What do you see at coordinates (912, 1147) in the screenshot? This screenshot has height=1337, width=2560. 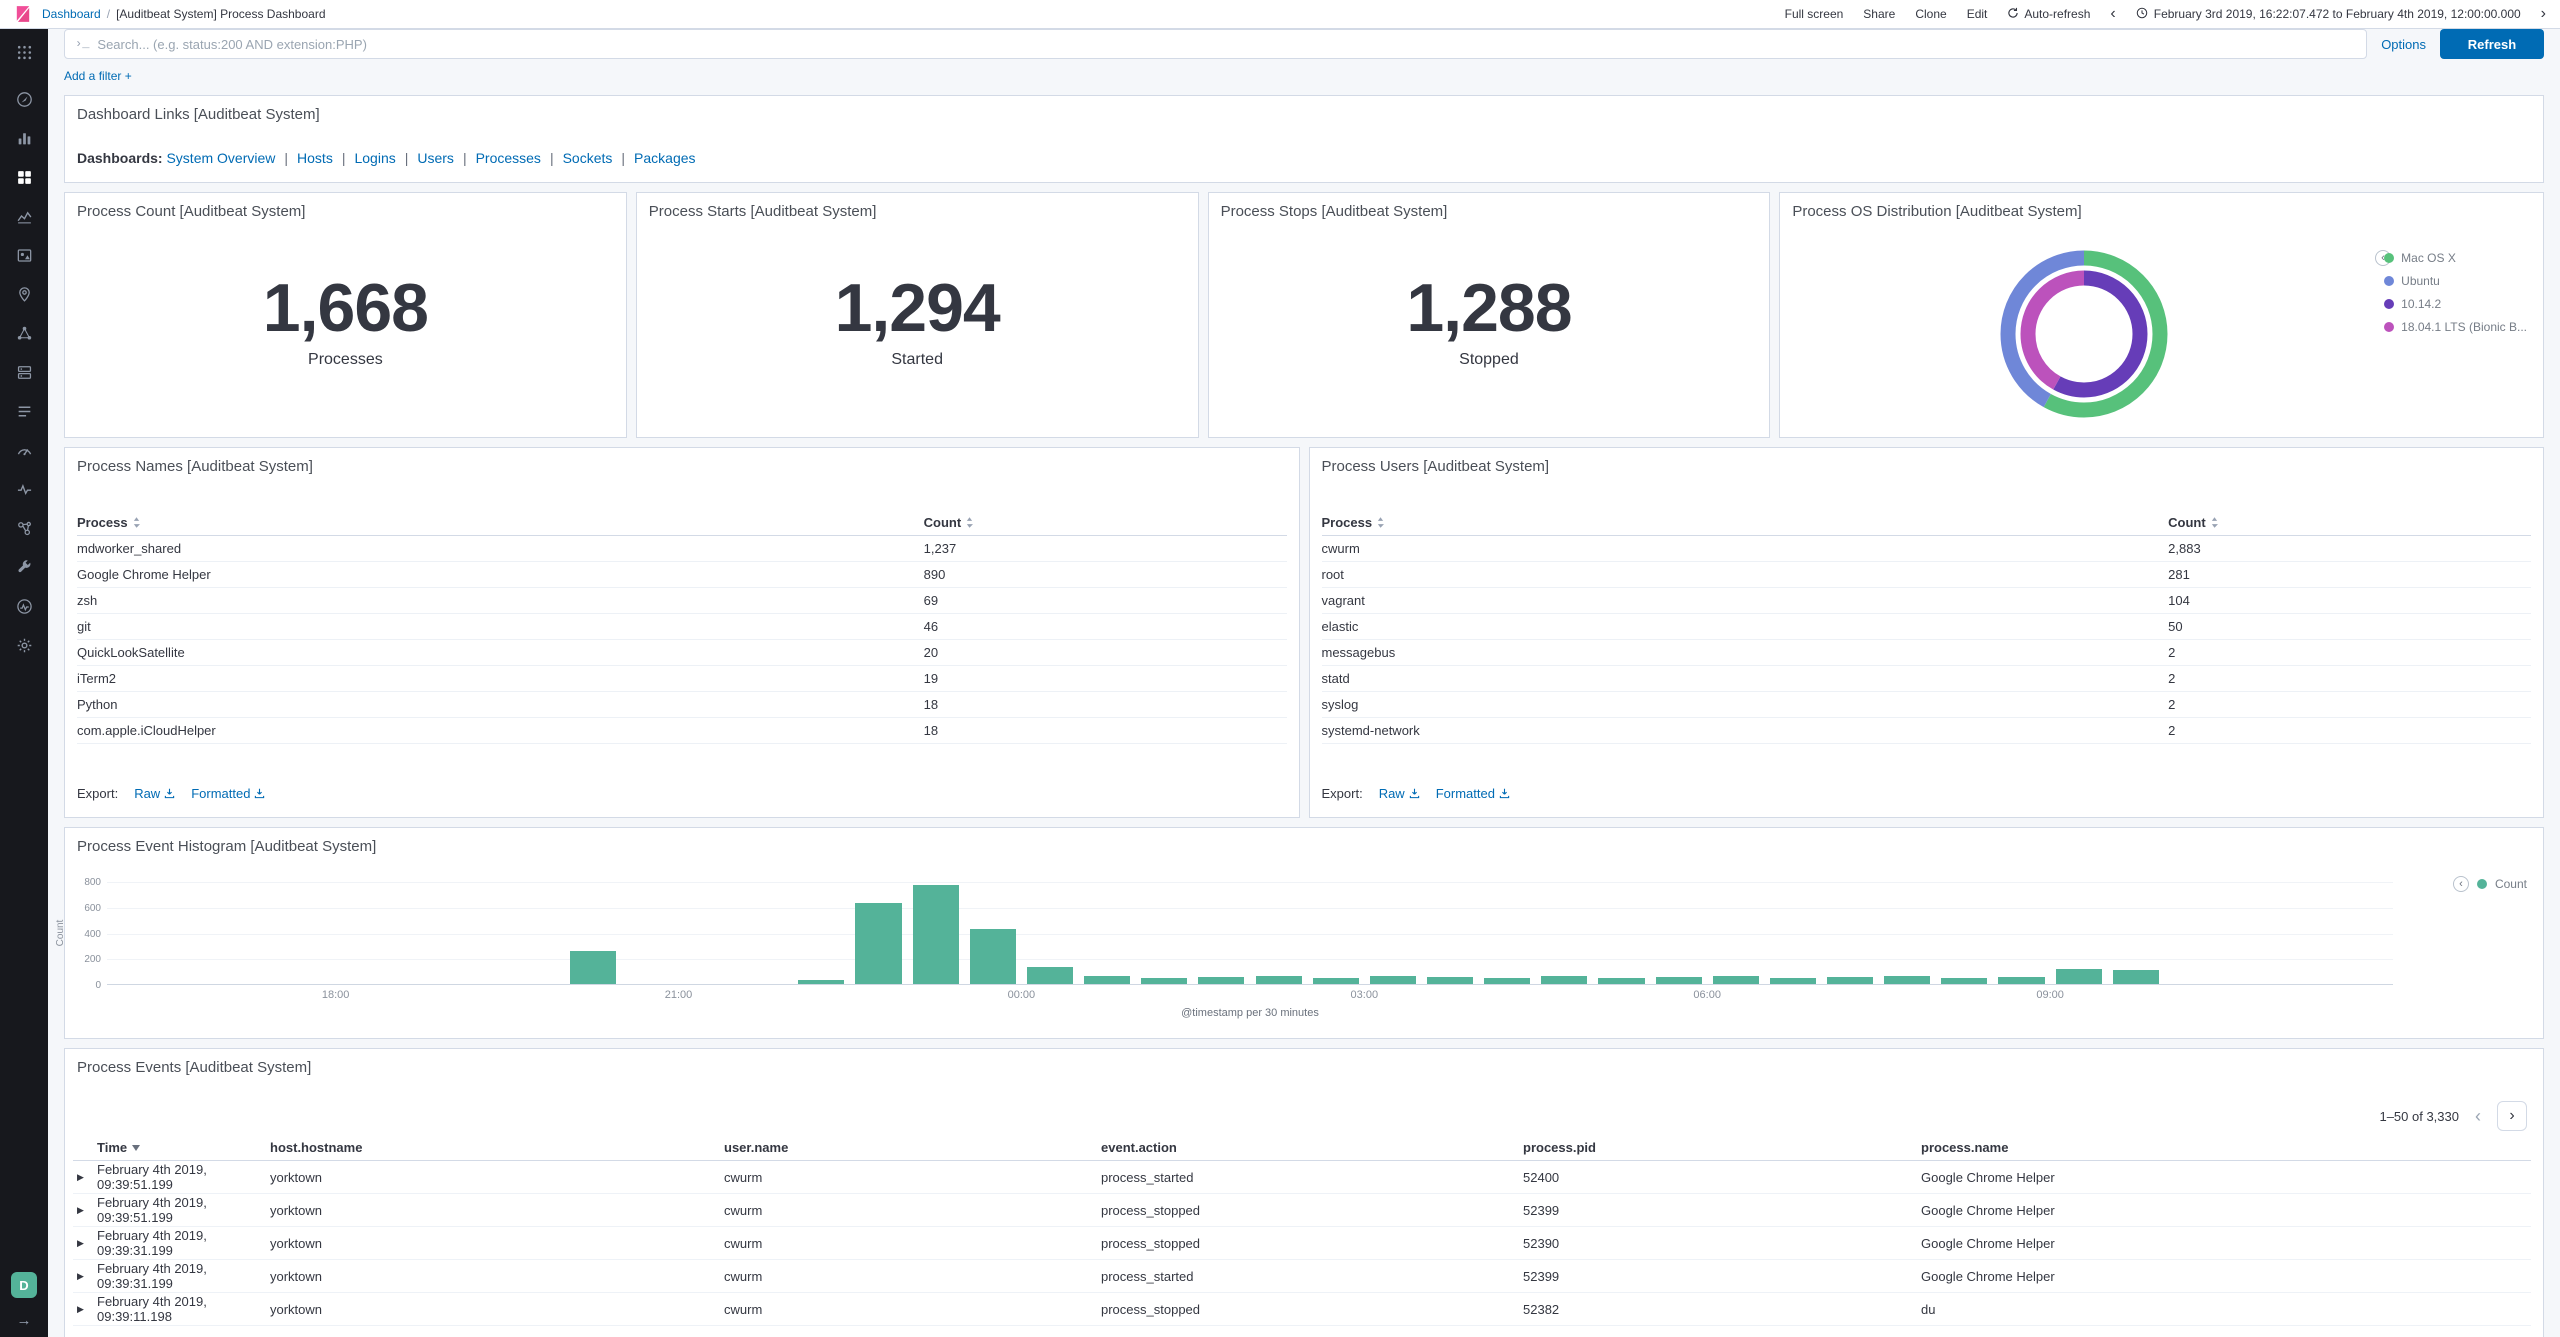 I see `column-header-user-name: user.name` at bounding box center [912, 1147].